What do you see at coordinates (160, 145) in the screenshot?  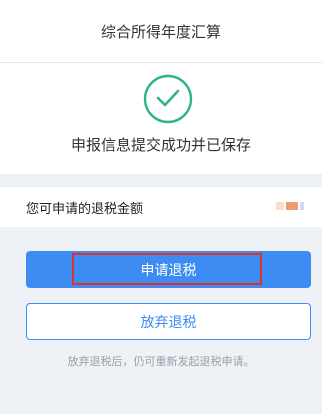 I see `success-message: 申报信息提交成功并已保存` at bounding box center [160, 145].